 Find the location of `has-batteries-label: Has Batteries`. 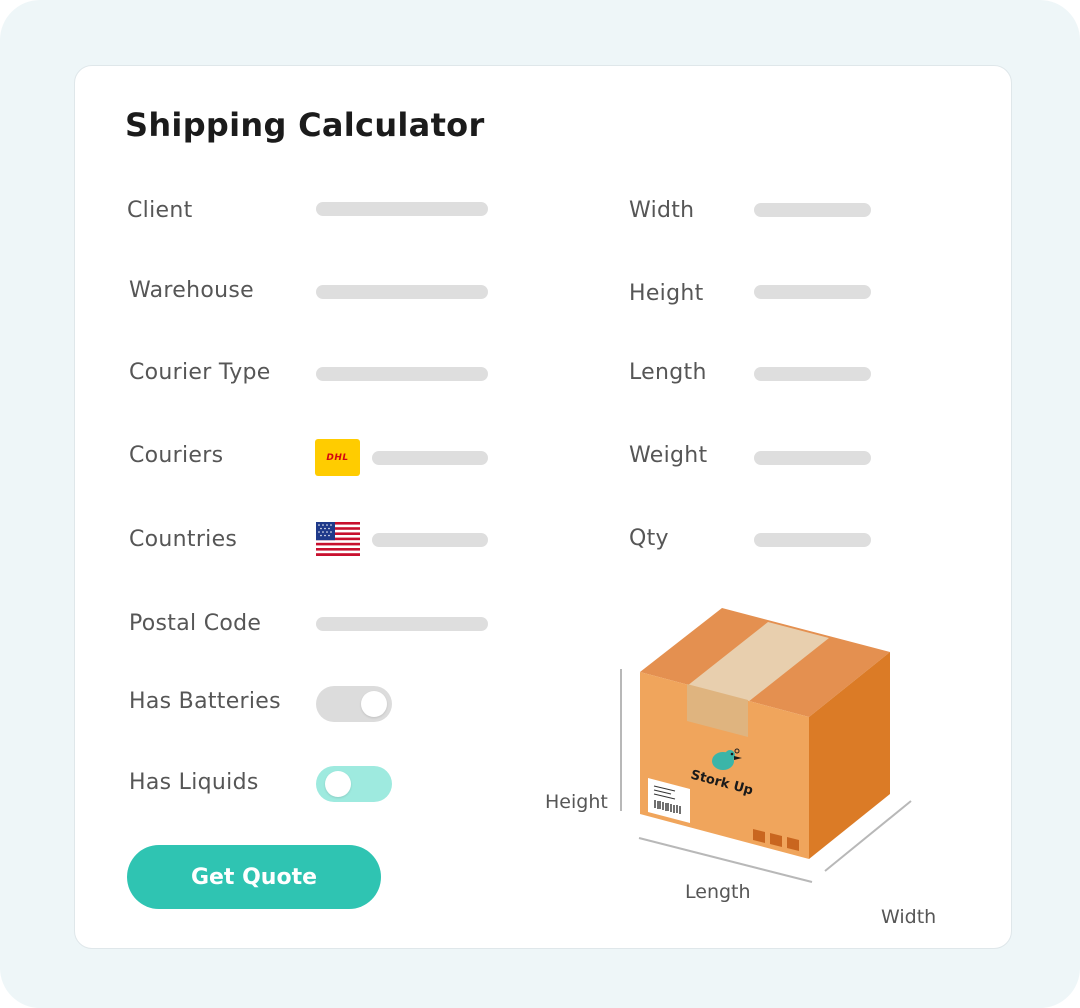

has-batteries-label: Has Batteries is located at coordinates (205, 701).